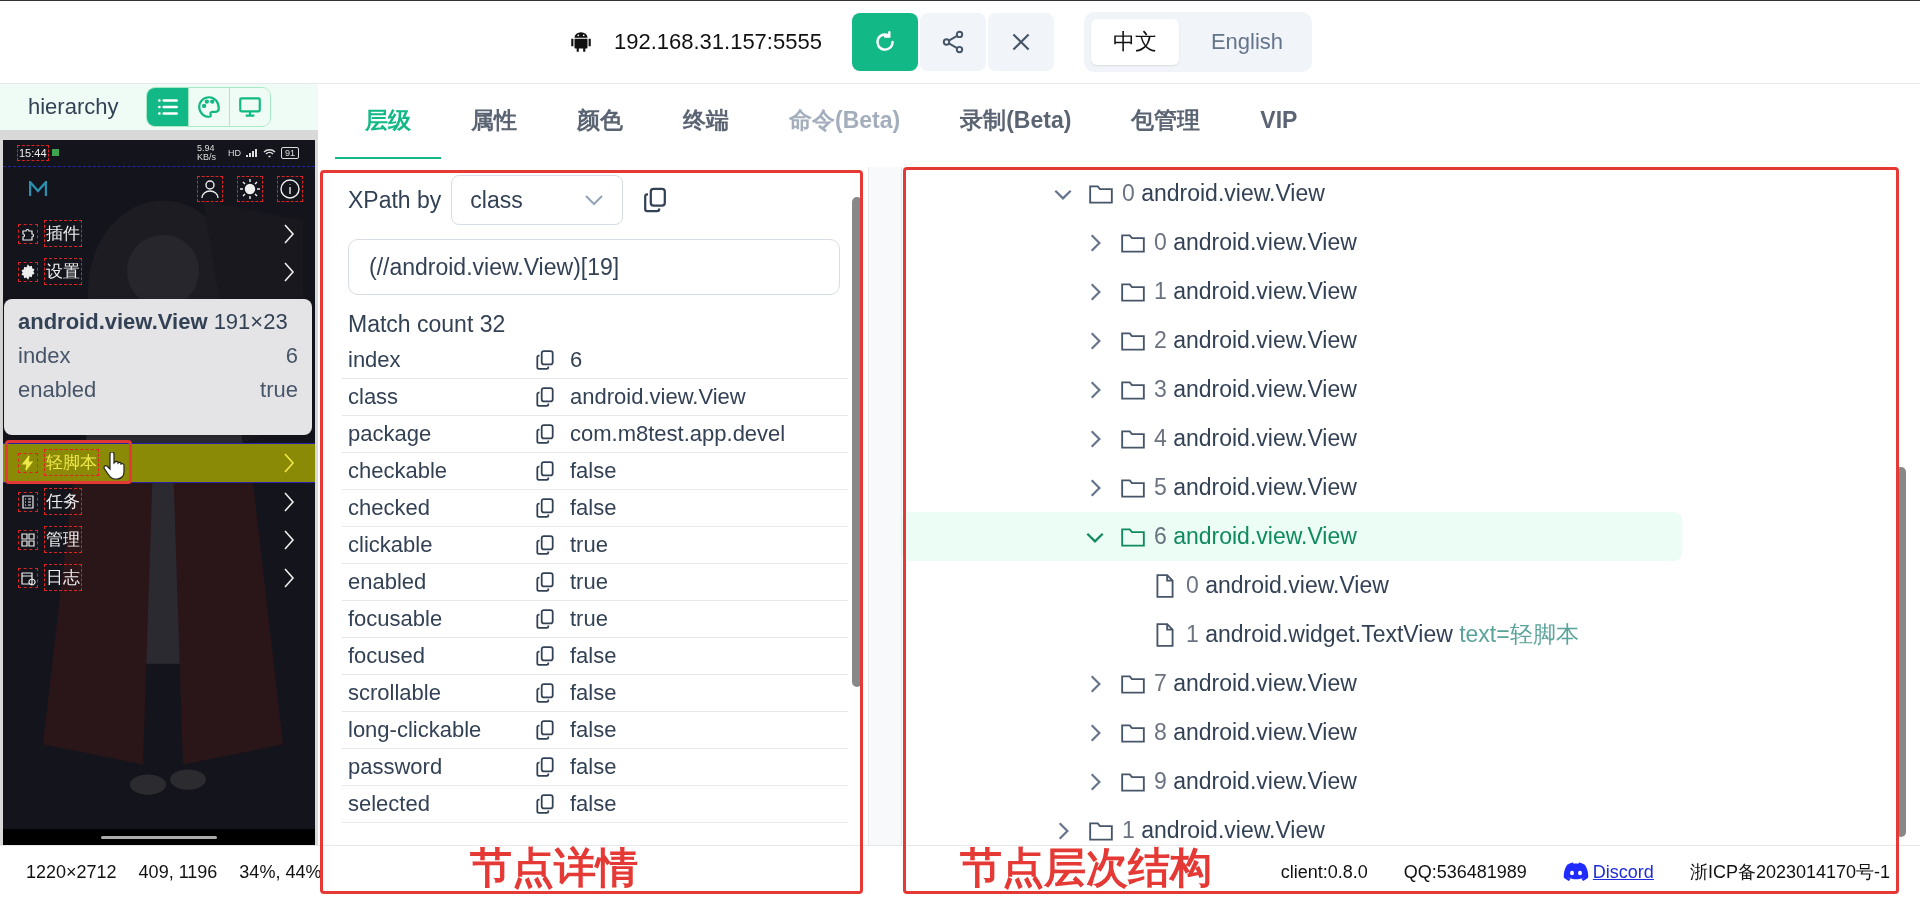 The image size is (1920, 898). I want to click on checklist-icon, so click(28, 501).